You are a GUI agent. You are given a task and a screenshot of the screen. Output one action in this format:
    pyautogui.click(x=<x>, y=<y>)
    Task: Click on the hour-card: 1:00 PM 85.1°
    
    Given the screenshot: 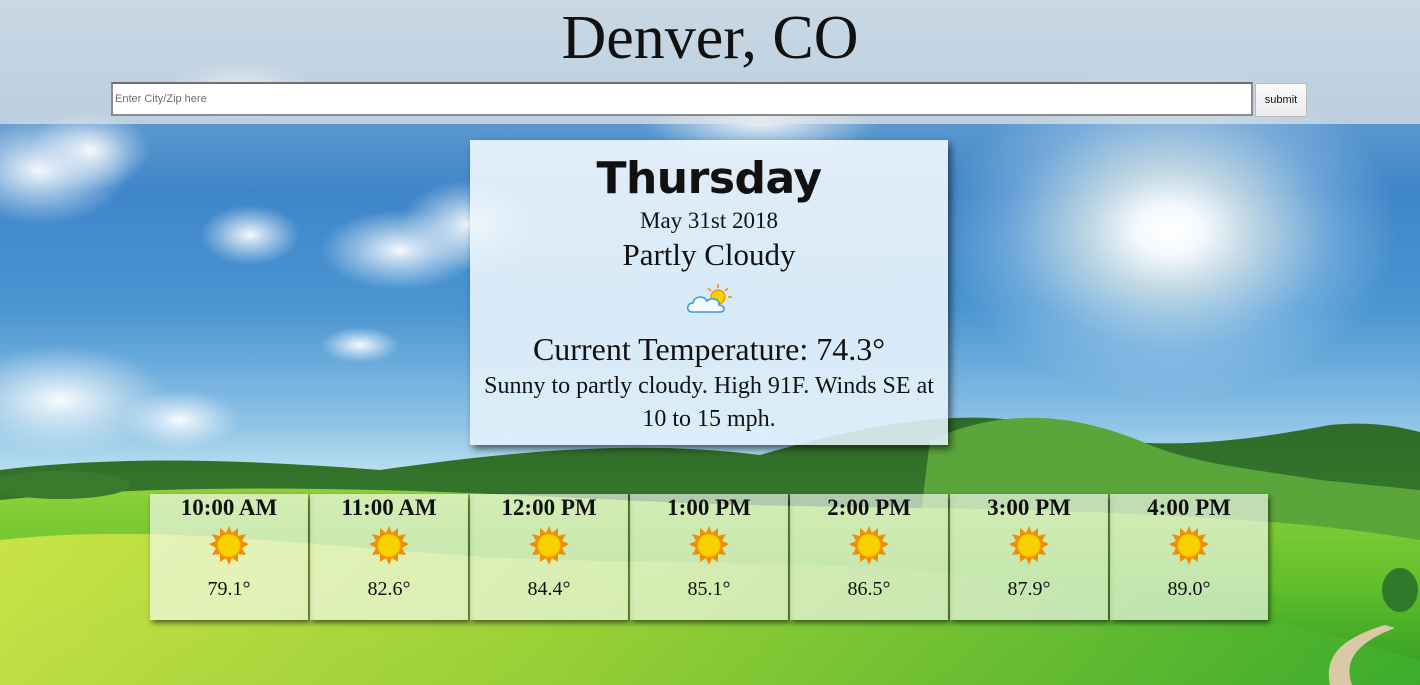 What is the action you would take?
    pyautogui.click(x=709, y=557)
    